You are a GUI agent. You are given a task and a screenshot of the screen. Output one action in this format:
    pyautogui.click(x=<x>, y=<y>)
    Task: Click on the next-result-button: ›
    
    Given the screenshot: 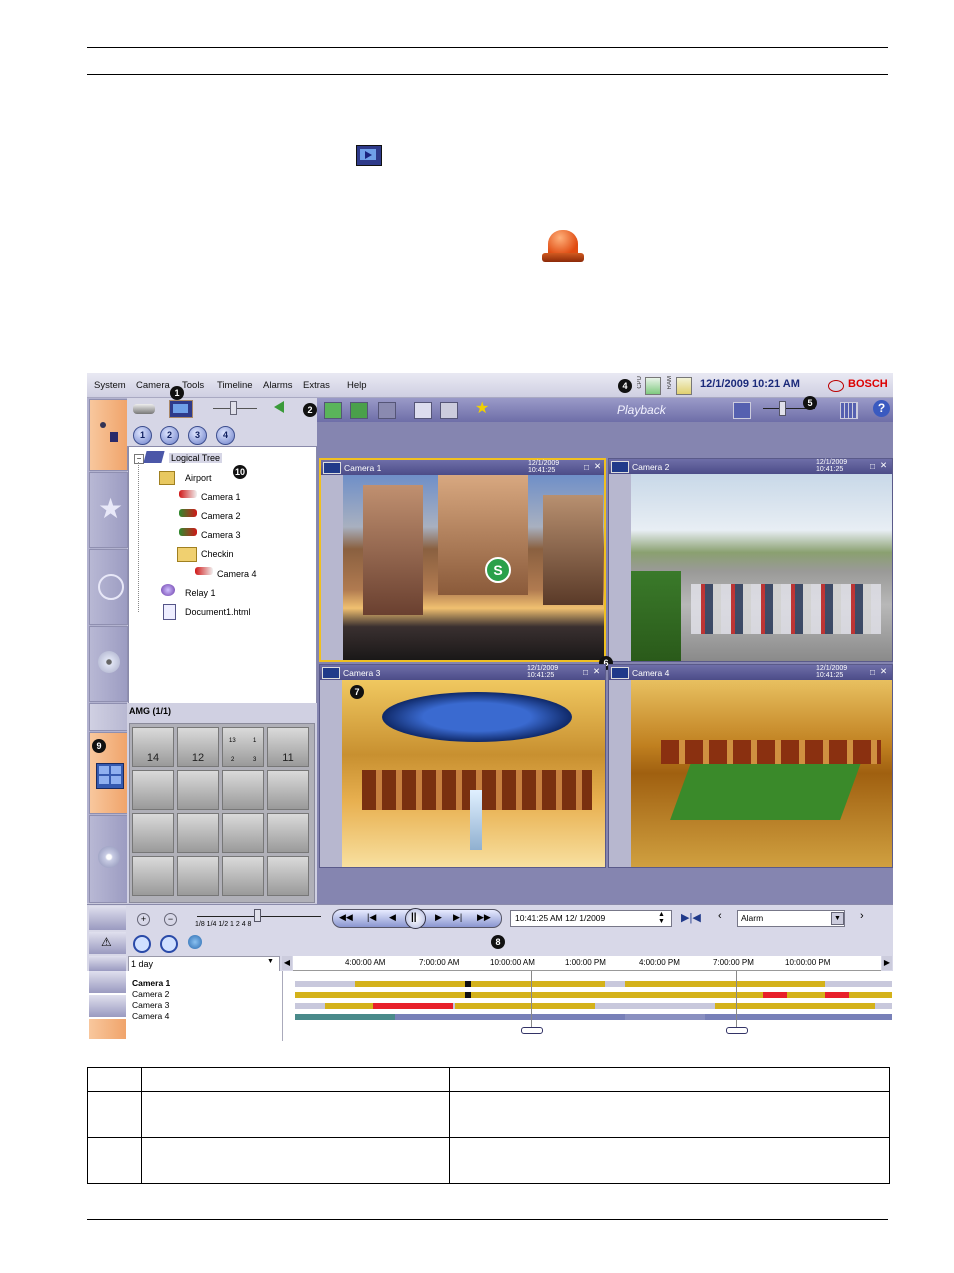 What is the action you would take?
    pyautogui.click(x=862, y=916)
    